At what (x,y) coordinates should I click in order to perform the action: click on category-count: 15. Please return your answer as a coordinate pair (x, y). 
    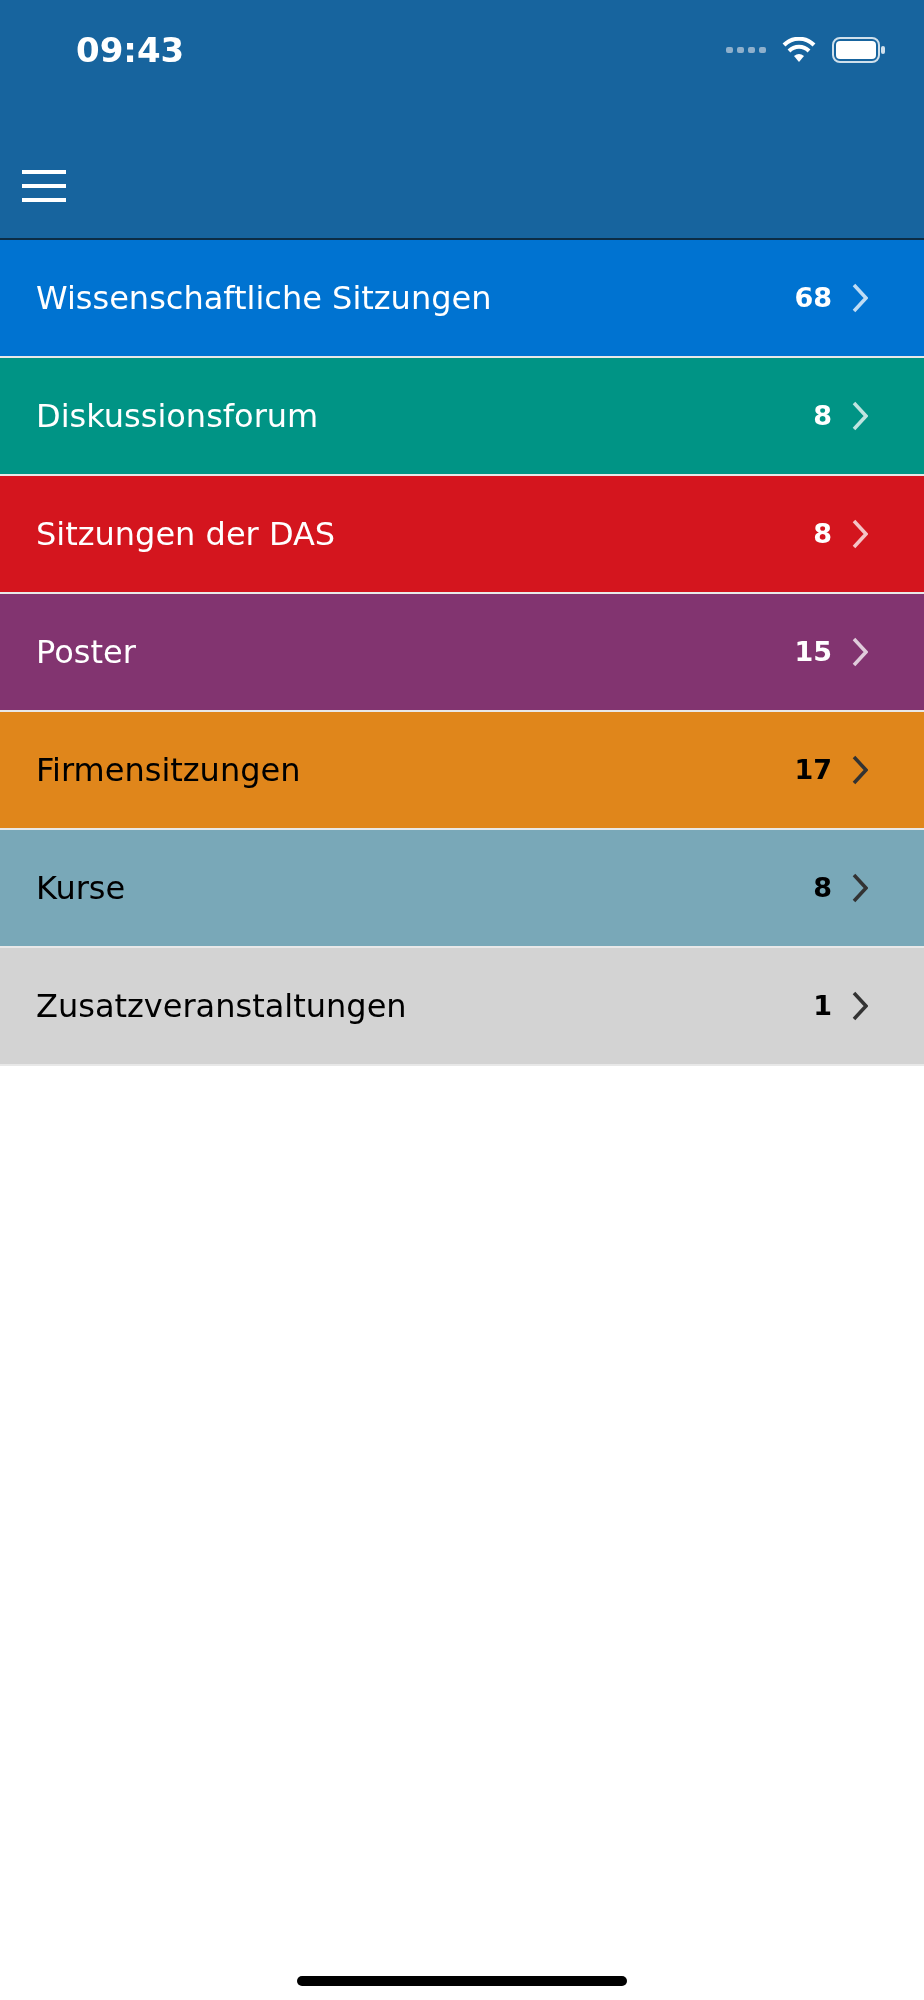
    Looking at the image, I should click on (813, 651).